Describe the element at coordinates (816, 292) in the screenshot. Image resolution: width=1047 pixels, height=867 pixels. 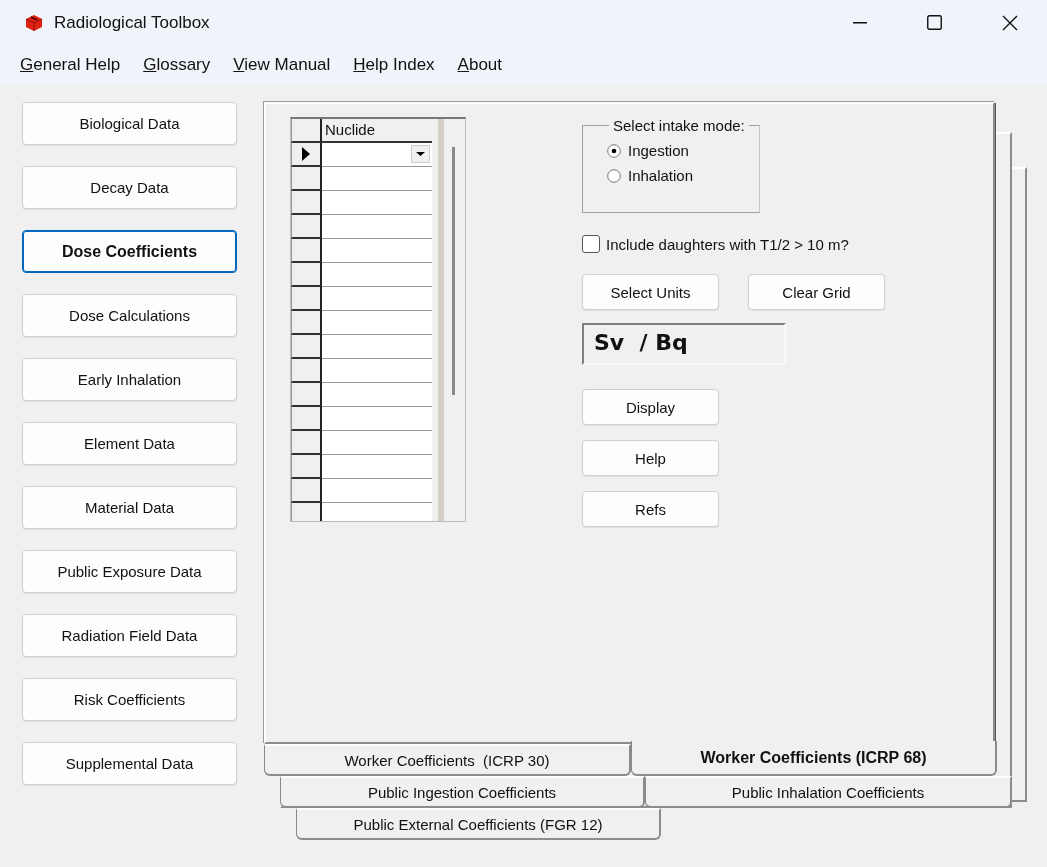
I see `action-button: Clear Grid` at that location.